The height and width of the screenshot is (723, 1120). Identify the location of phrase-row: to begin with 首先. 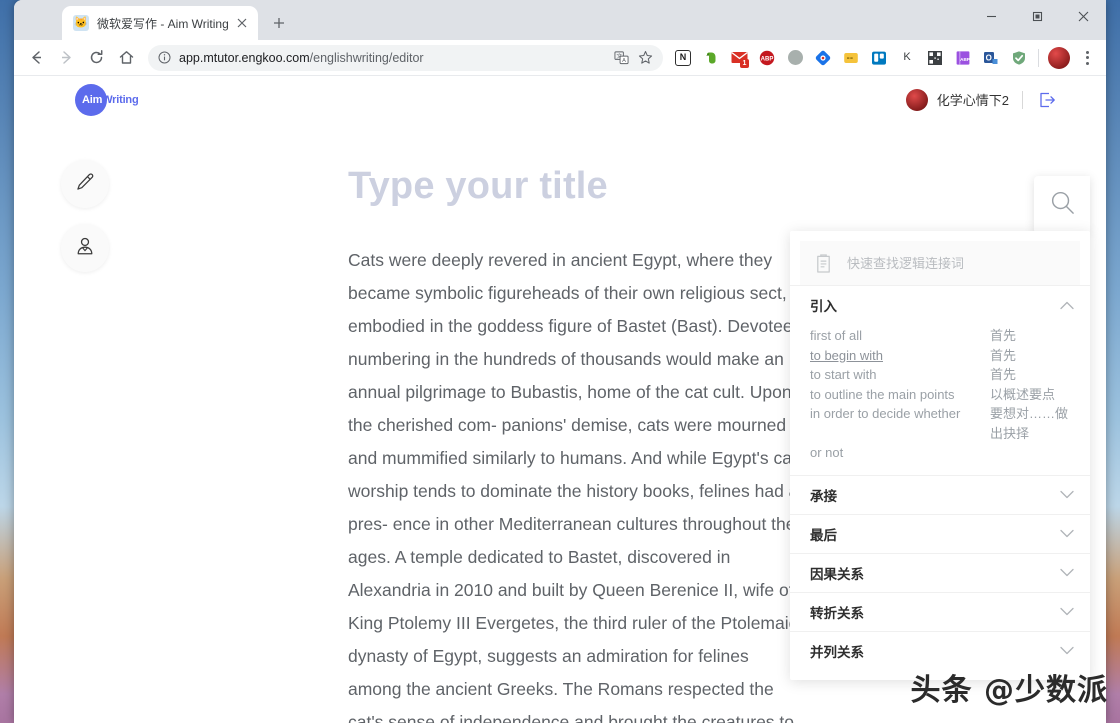
(942, 356).